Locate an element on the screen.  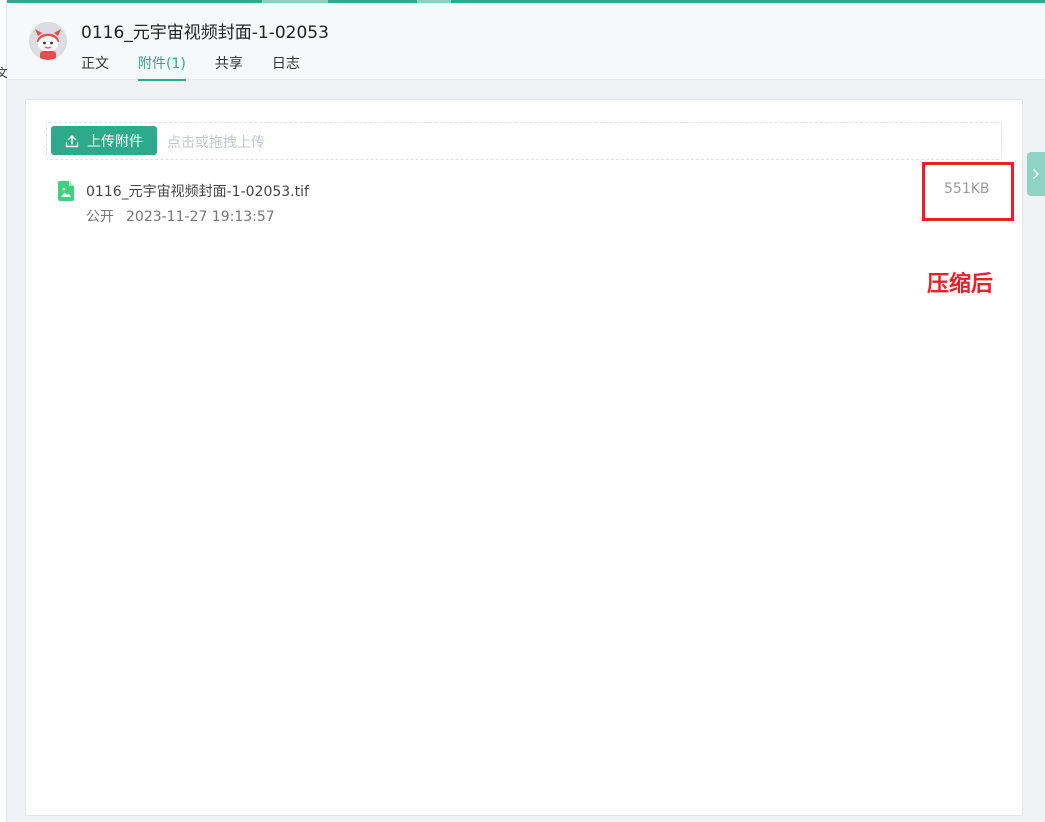
upload-button-label: 上传附件 is located at coordinates (115, 141).